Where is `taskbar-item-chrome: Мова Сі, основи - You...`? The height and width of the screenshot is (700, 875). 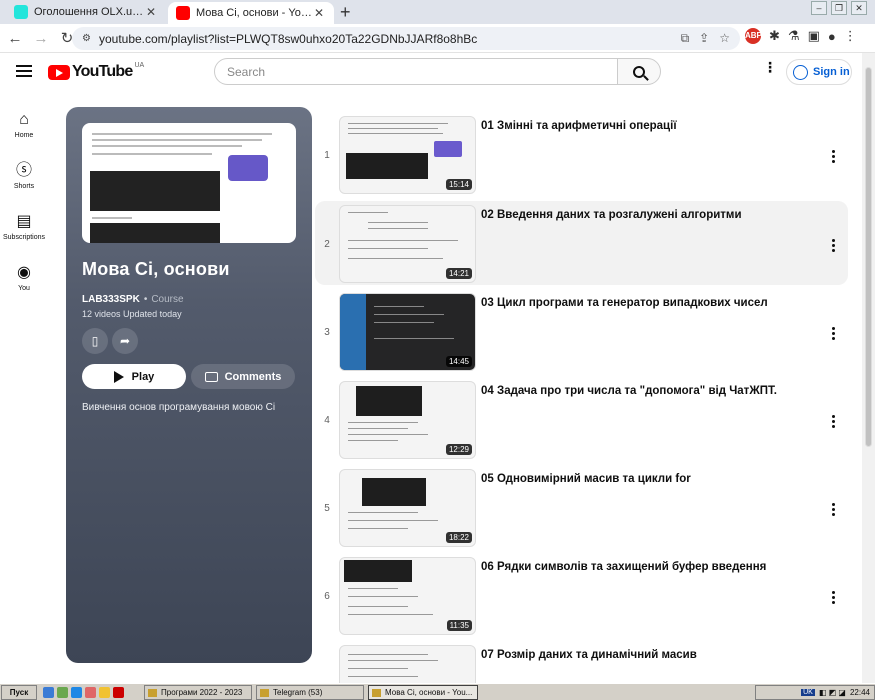
taskbar-item-chrome: Мова Сі, основи - You... is located at coordinates (423, 692).